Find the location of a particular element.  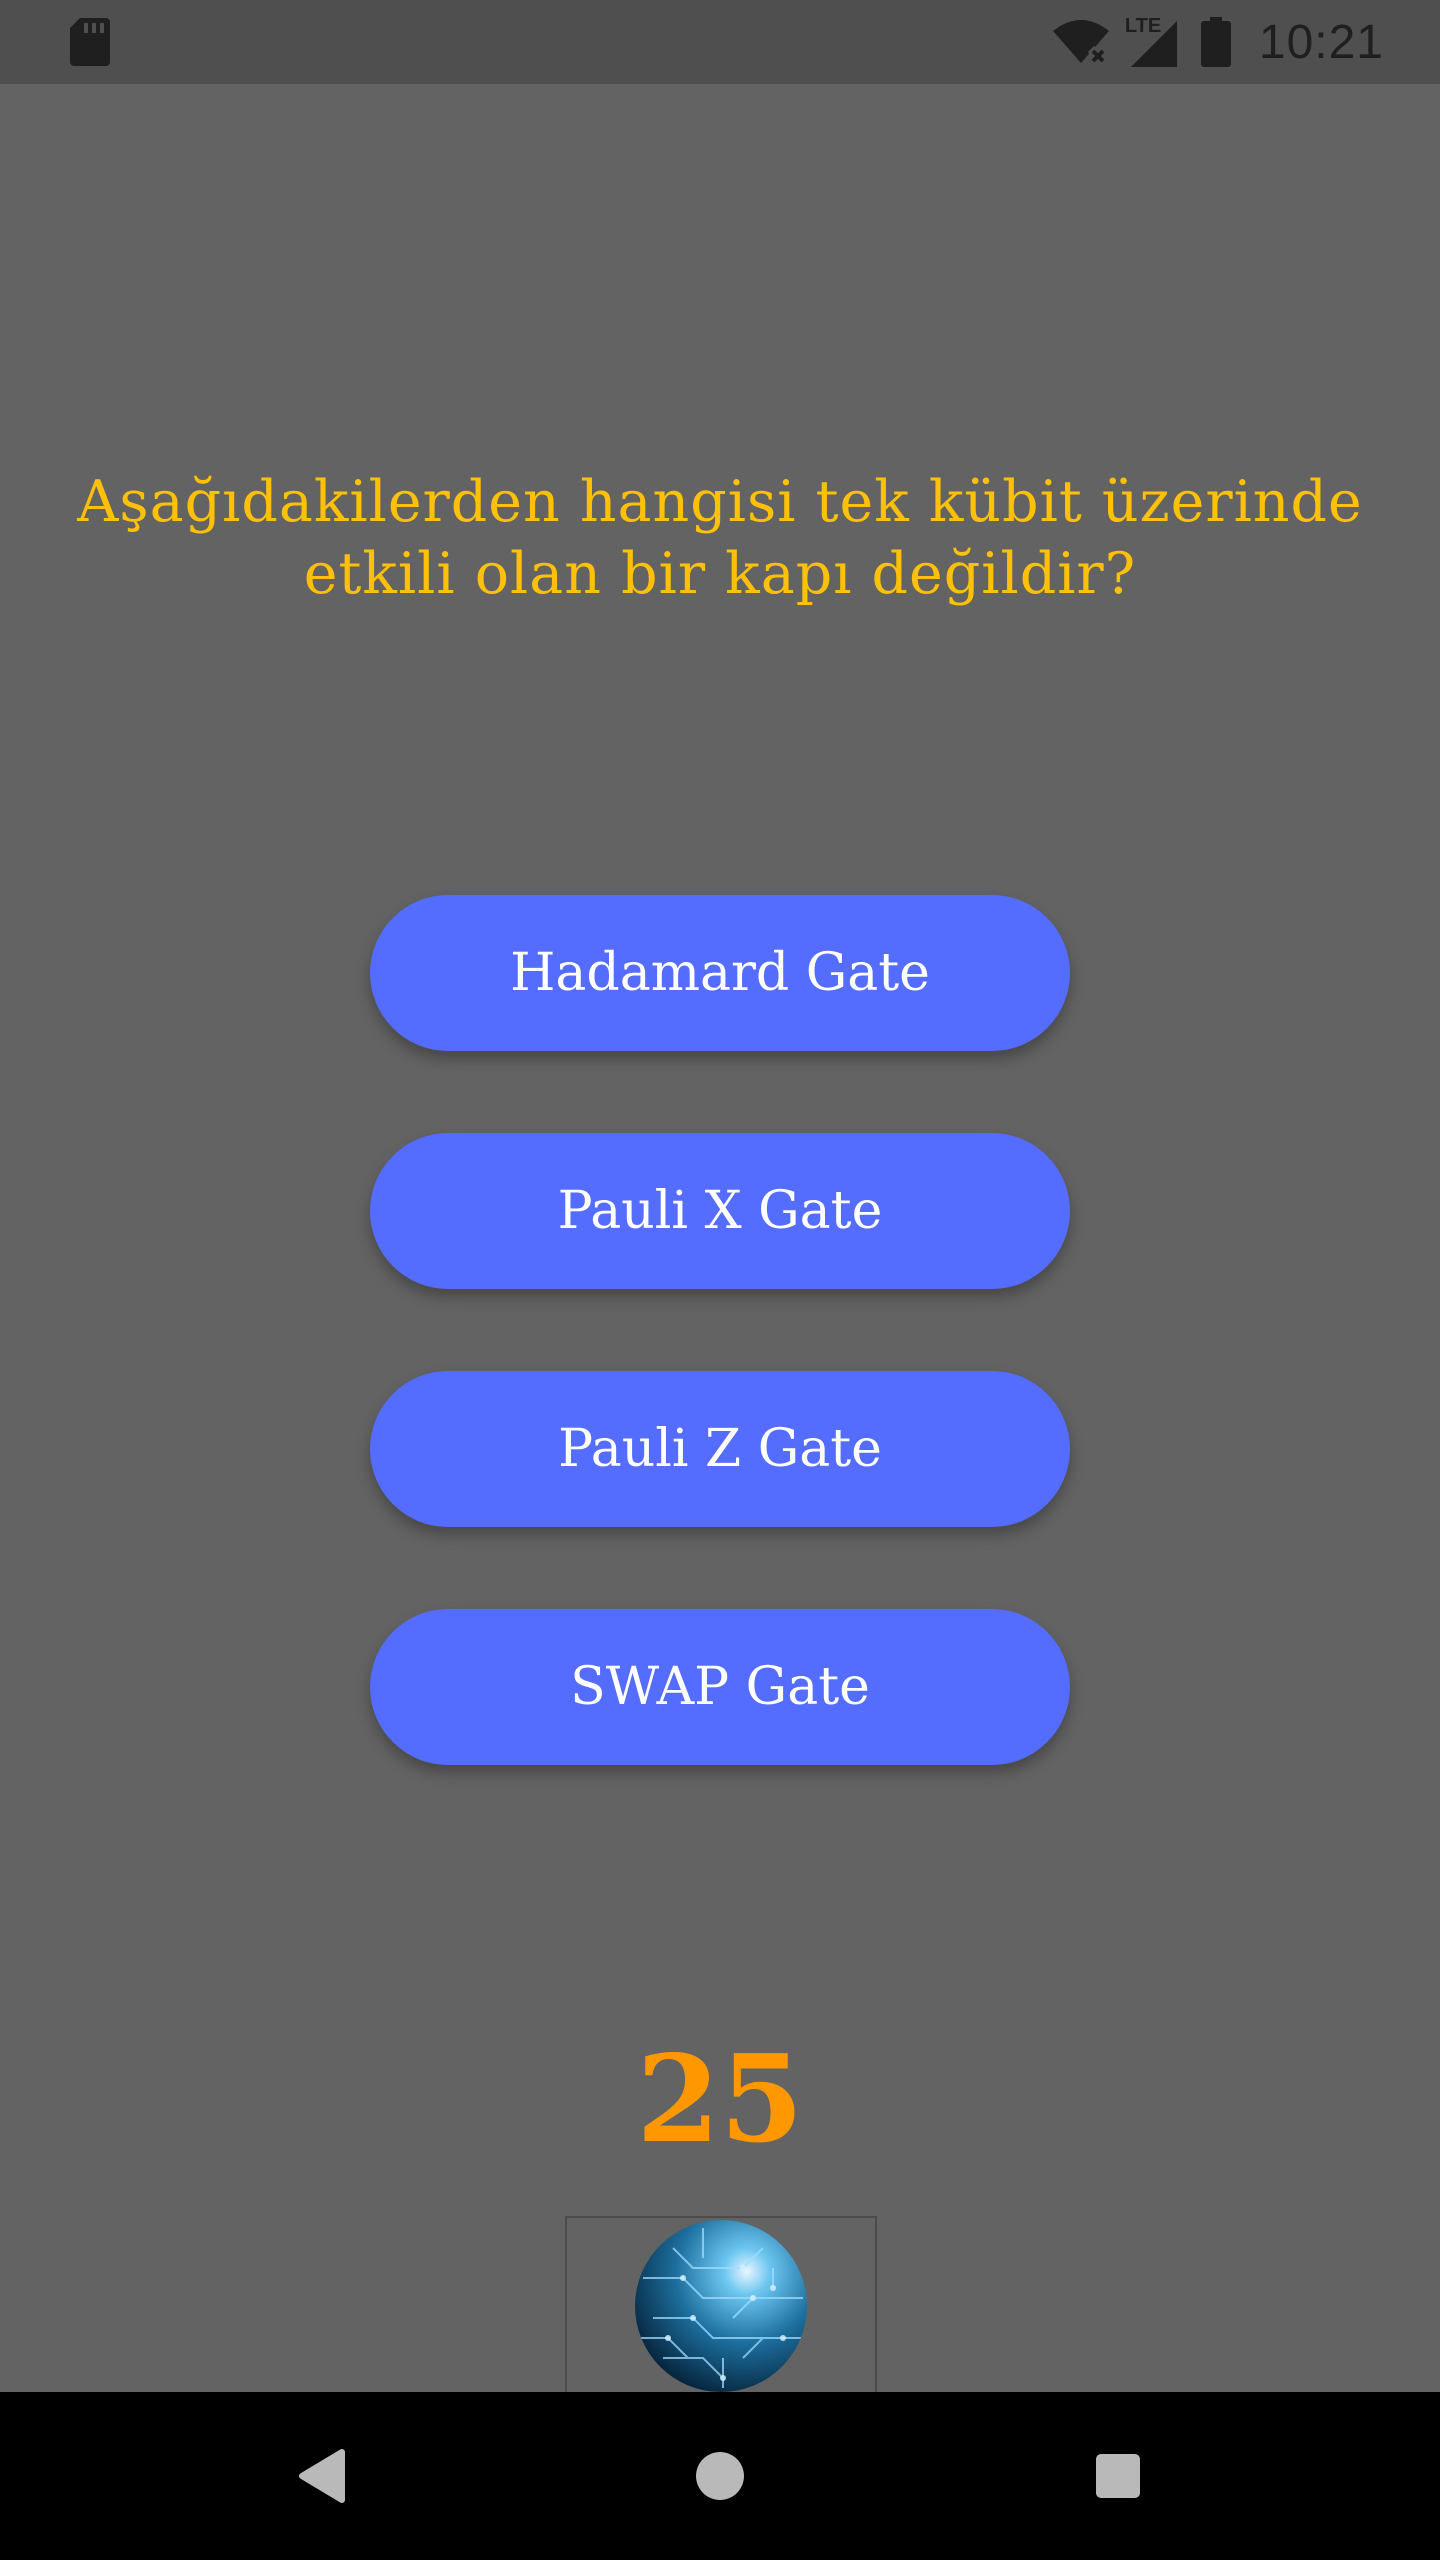

answer-button-4: SWAP Gate is located at coordinates (720, 1687).